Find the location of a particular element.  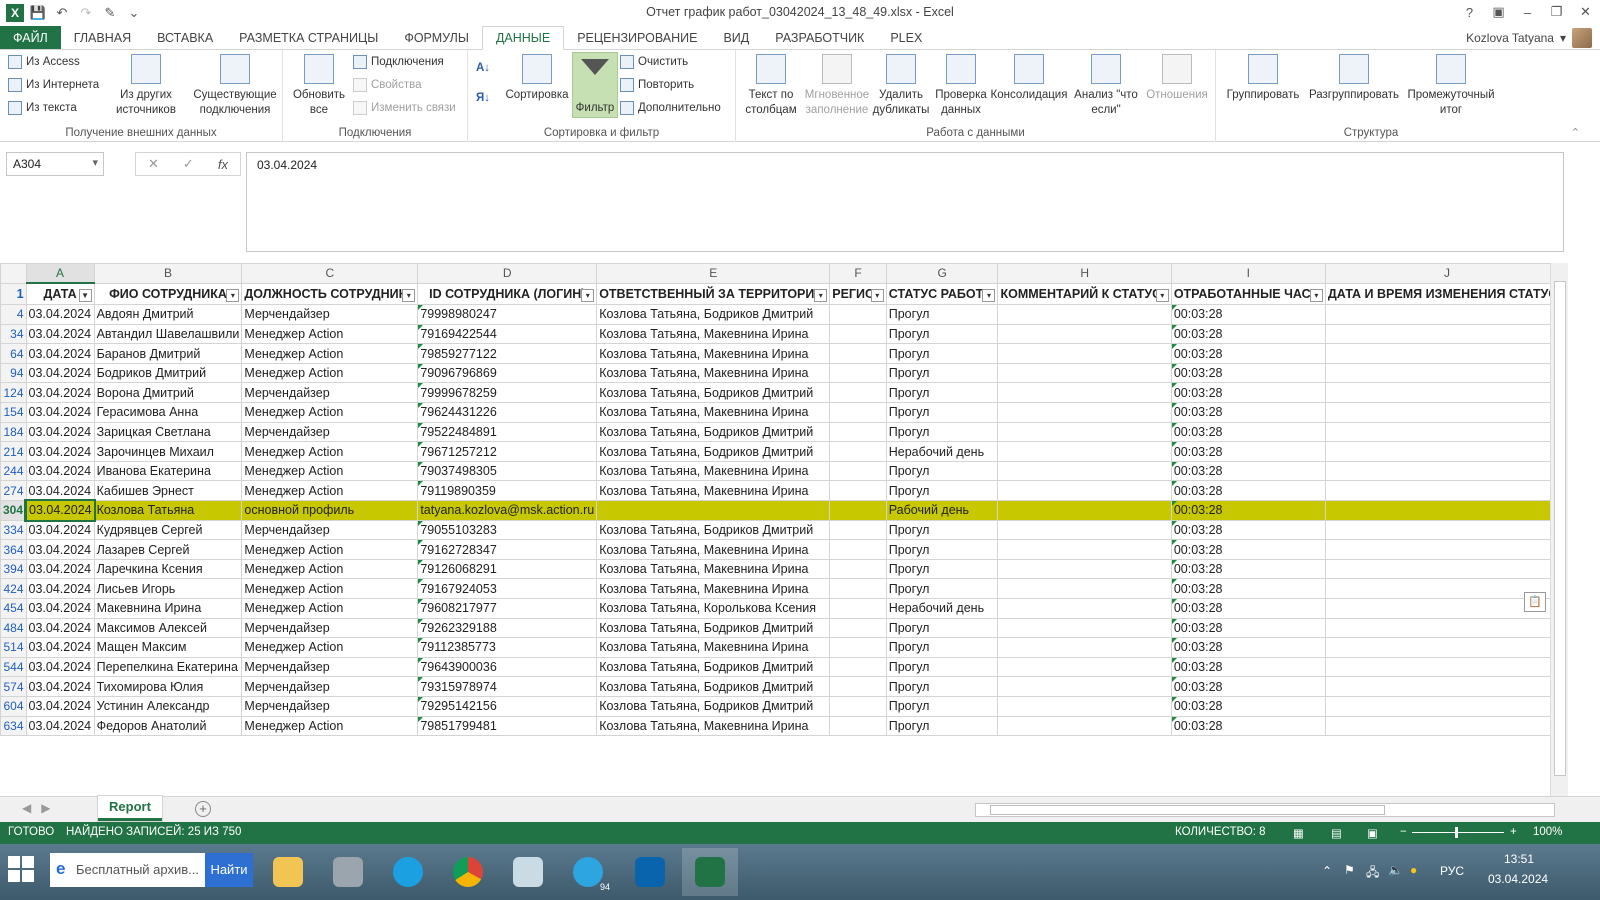

file-explorer-icon is located at coordinates (288, 872).